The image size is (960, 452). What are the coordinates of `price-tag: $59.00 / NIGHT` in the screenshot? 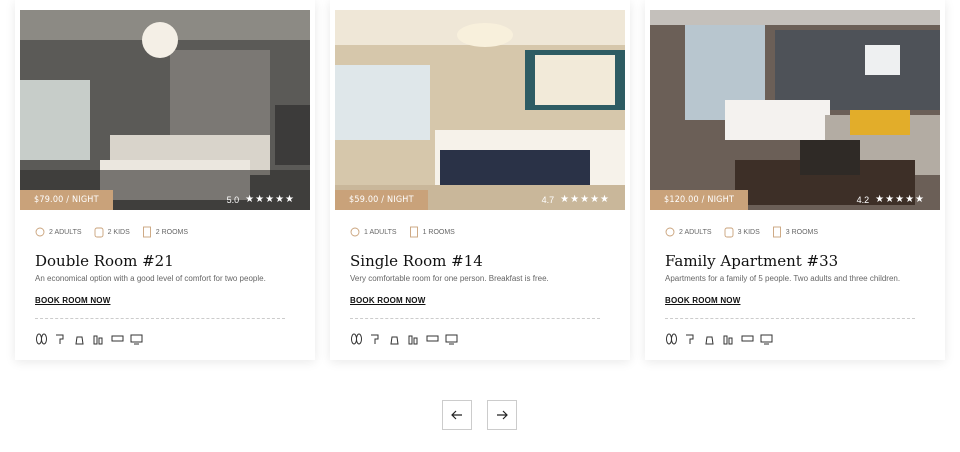 It's located at (381, 200).